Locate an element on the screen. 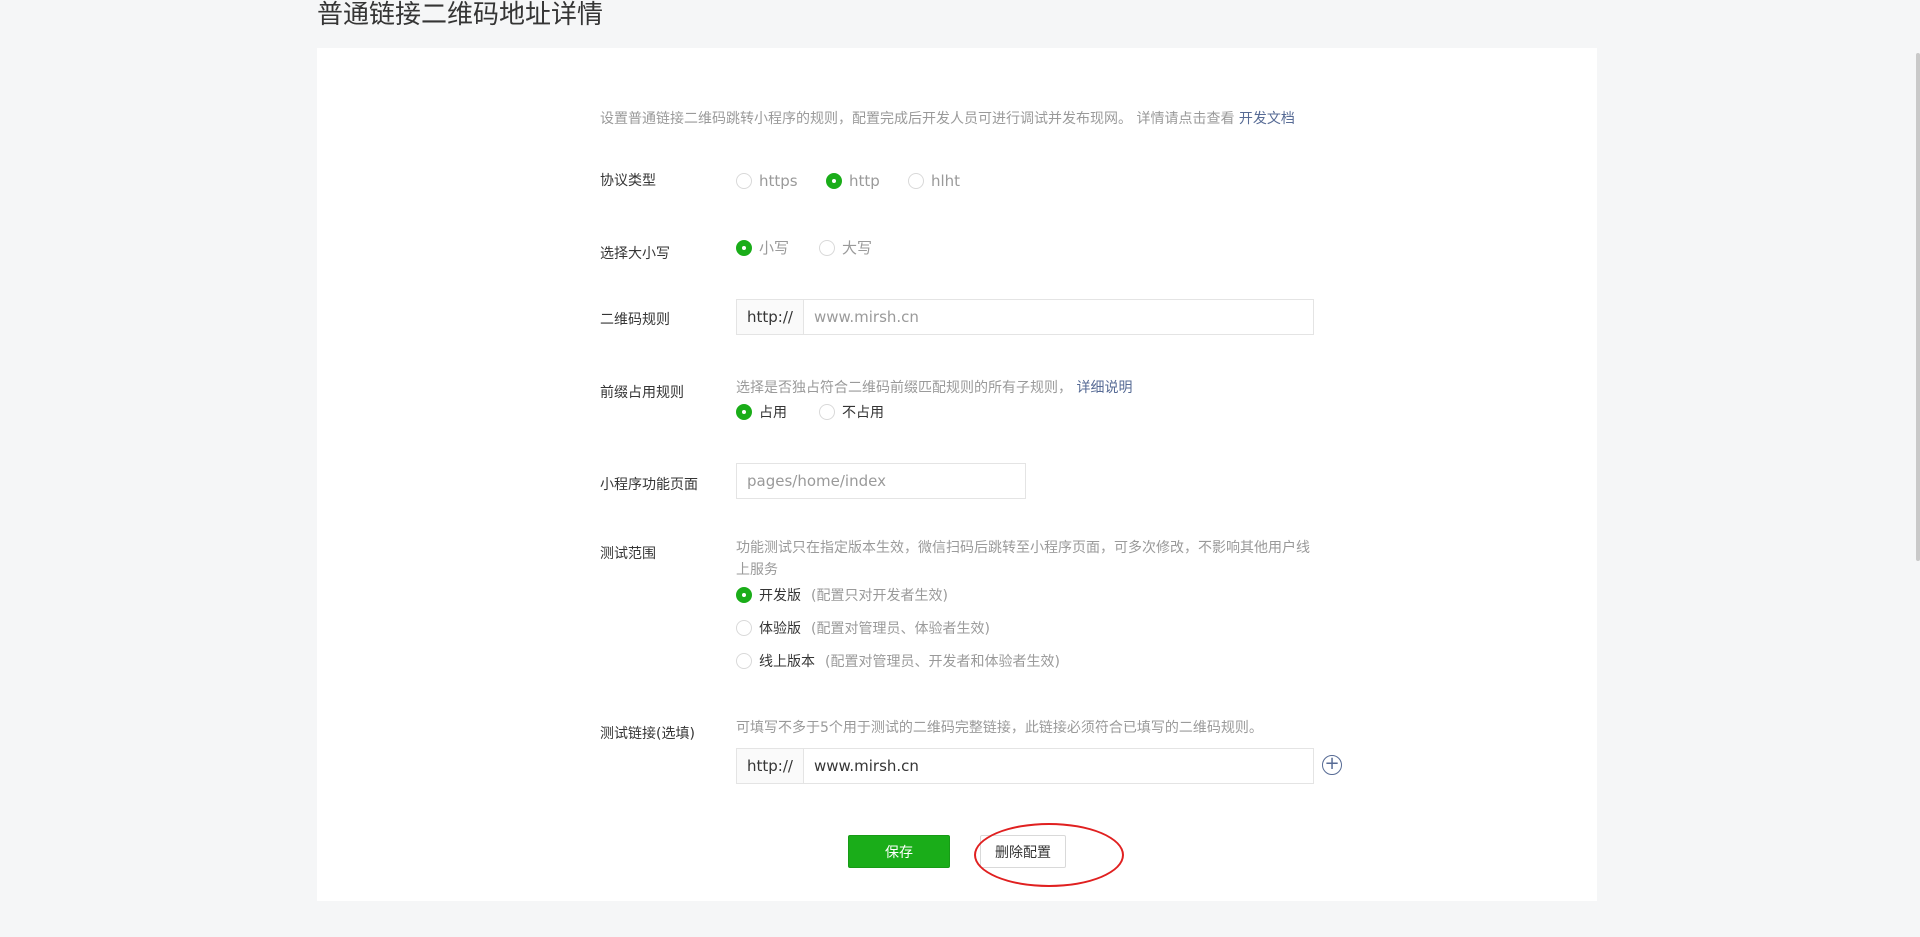 The image size is (1920, 937). qr-rule-prefix: http:// is located at coordinates (770, 317).